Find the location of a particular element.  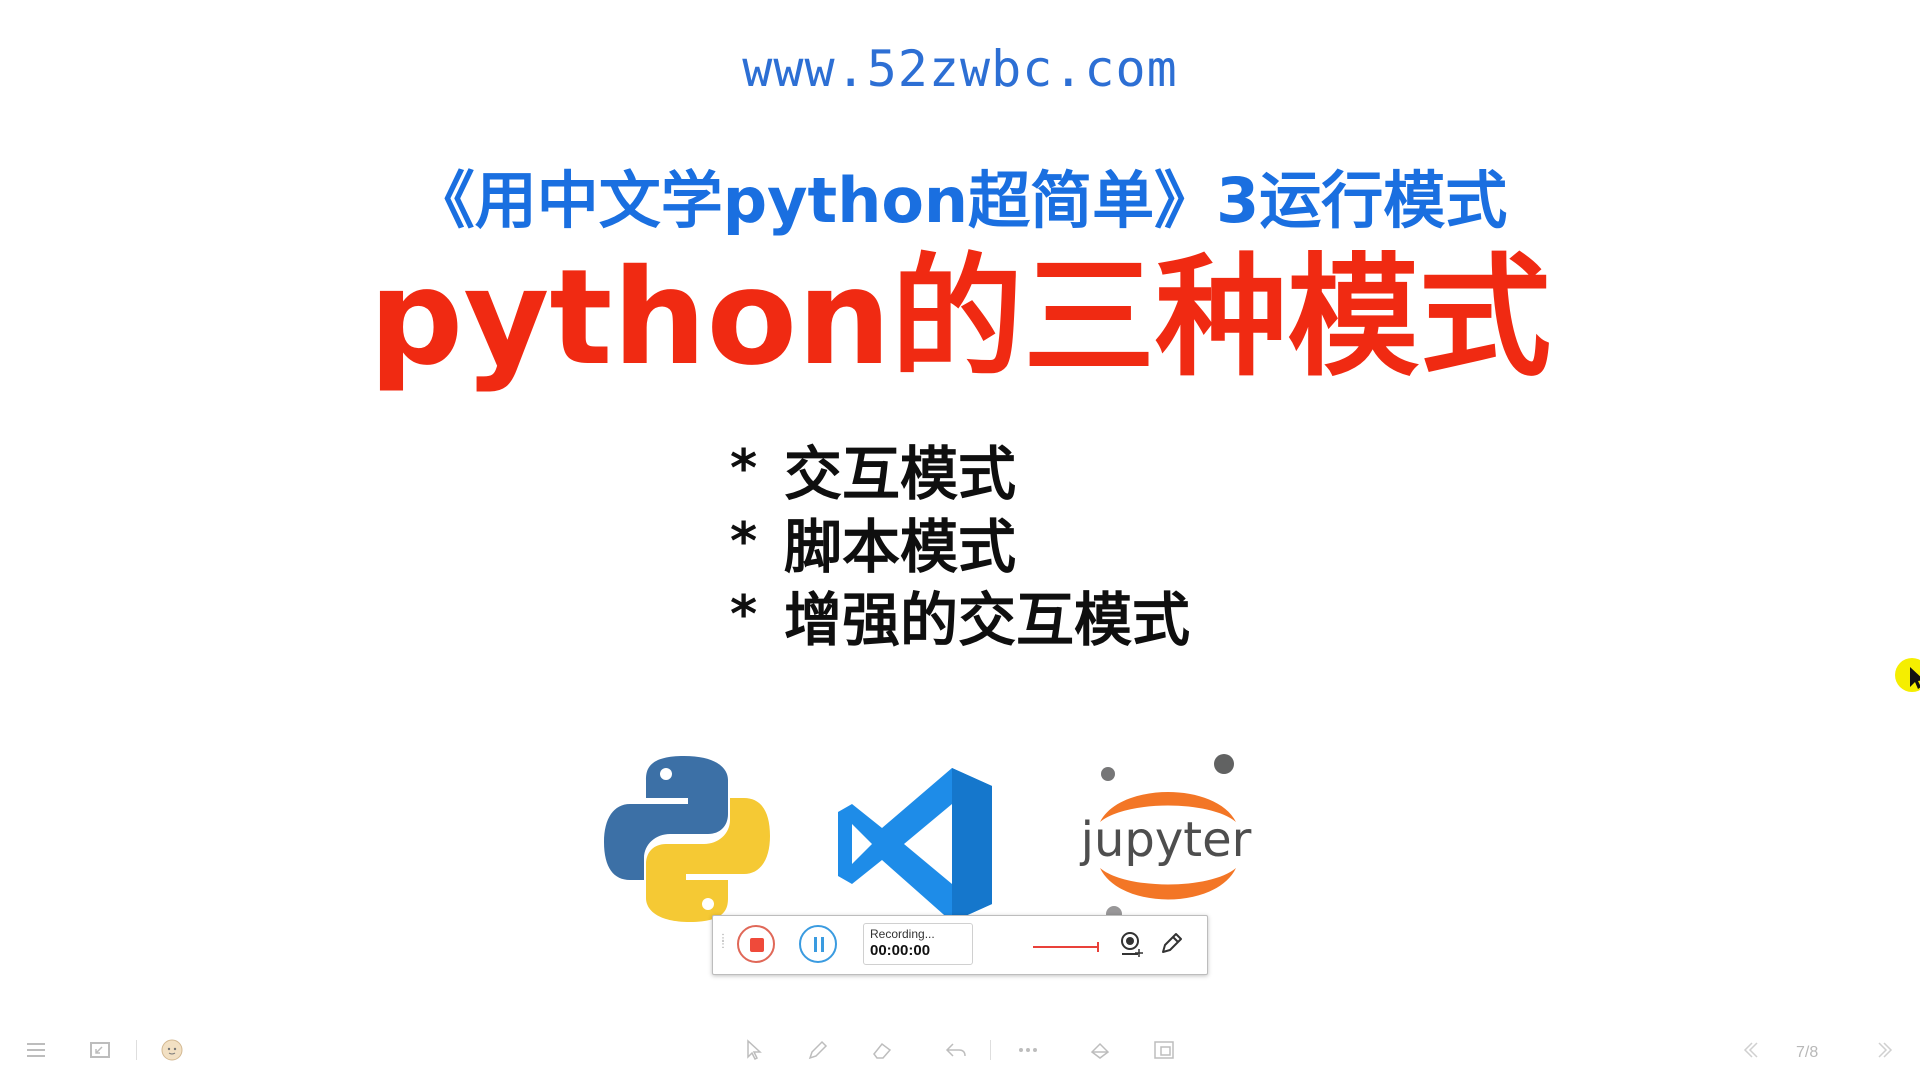

bullet-item: * 脚本模式 is located at coordinates (960, 543).